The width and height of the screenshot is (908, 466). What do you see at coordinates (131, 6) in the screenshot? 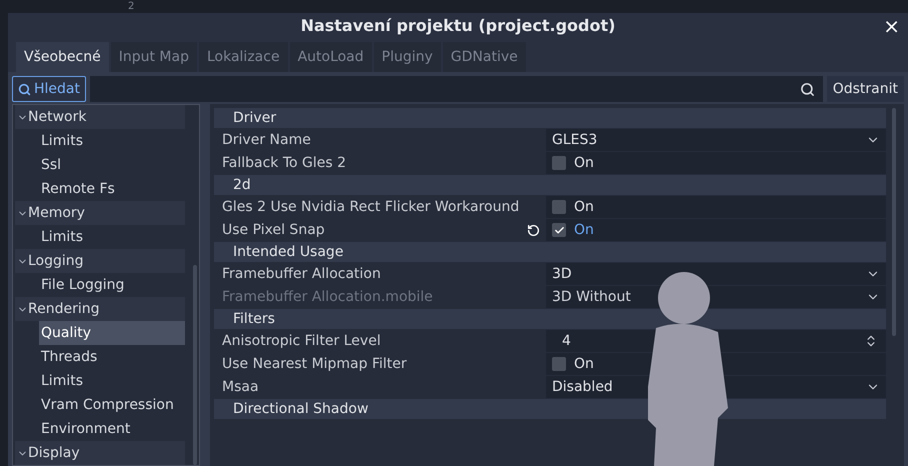
I see `line-number: 2` at bounding box center [131, 6].